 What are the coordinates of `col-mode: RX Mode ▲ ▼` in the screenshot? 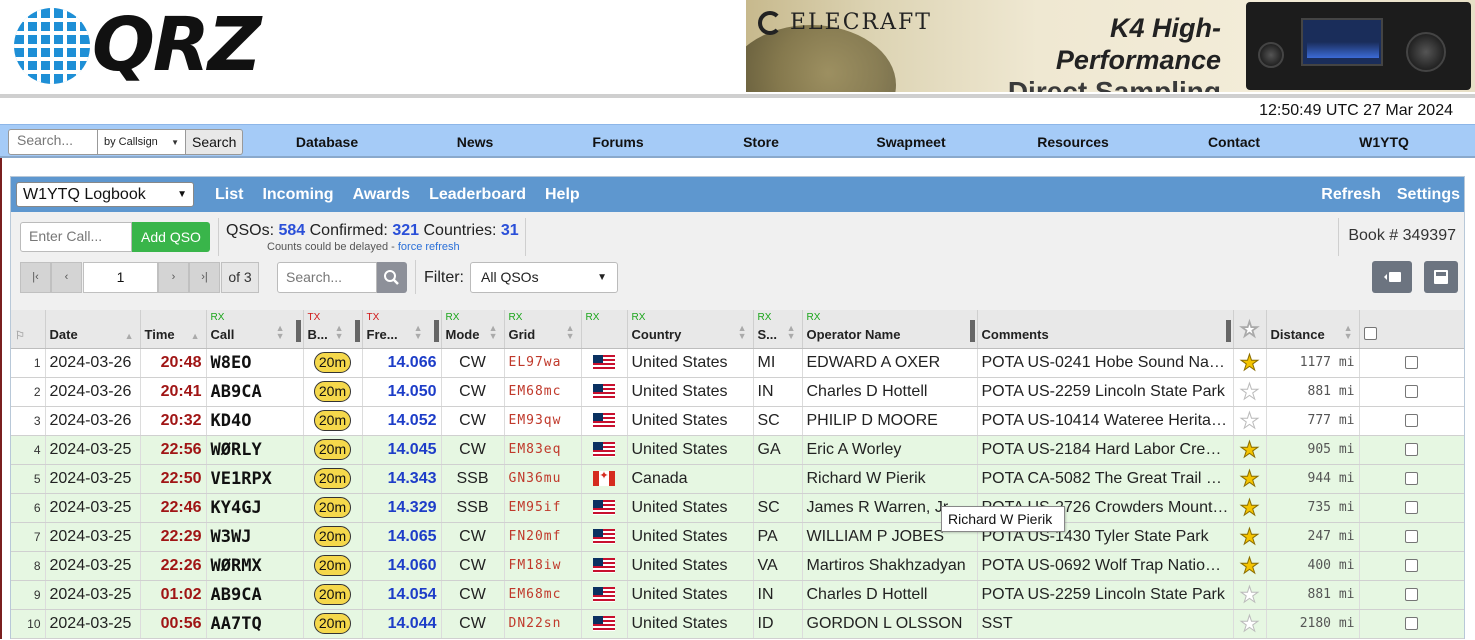 It's located at (473, 329).